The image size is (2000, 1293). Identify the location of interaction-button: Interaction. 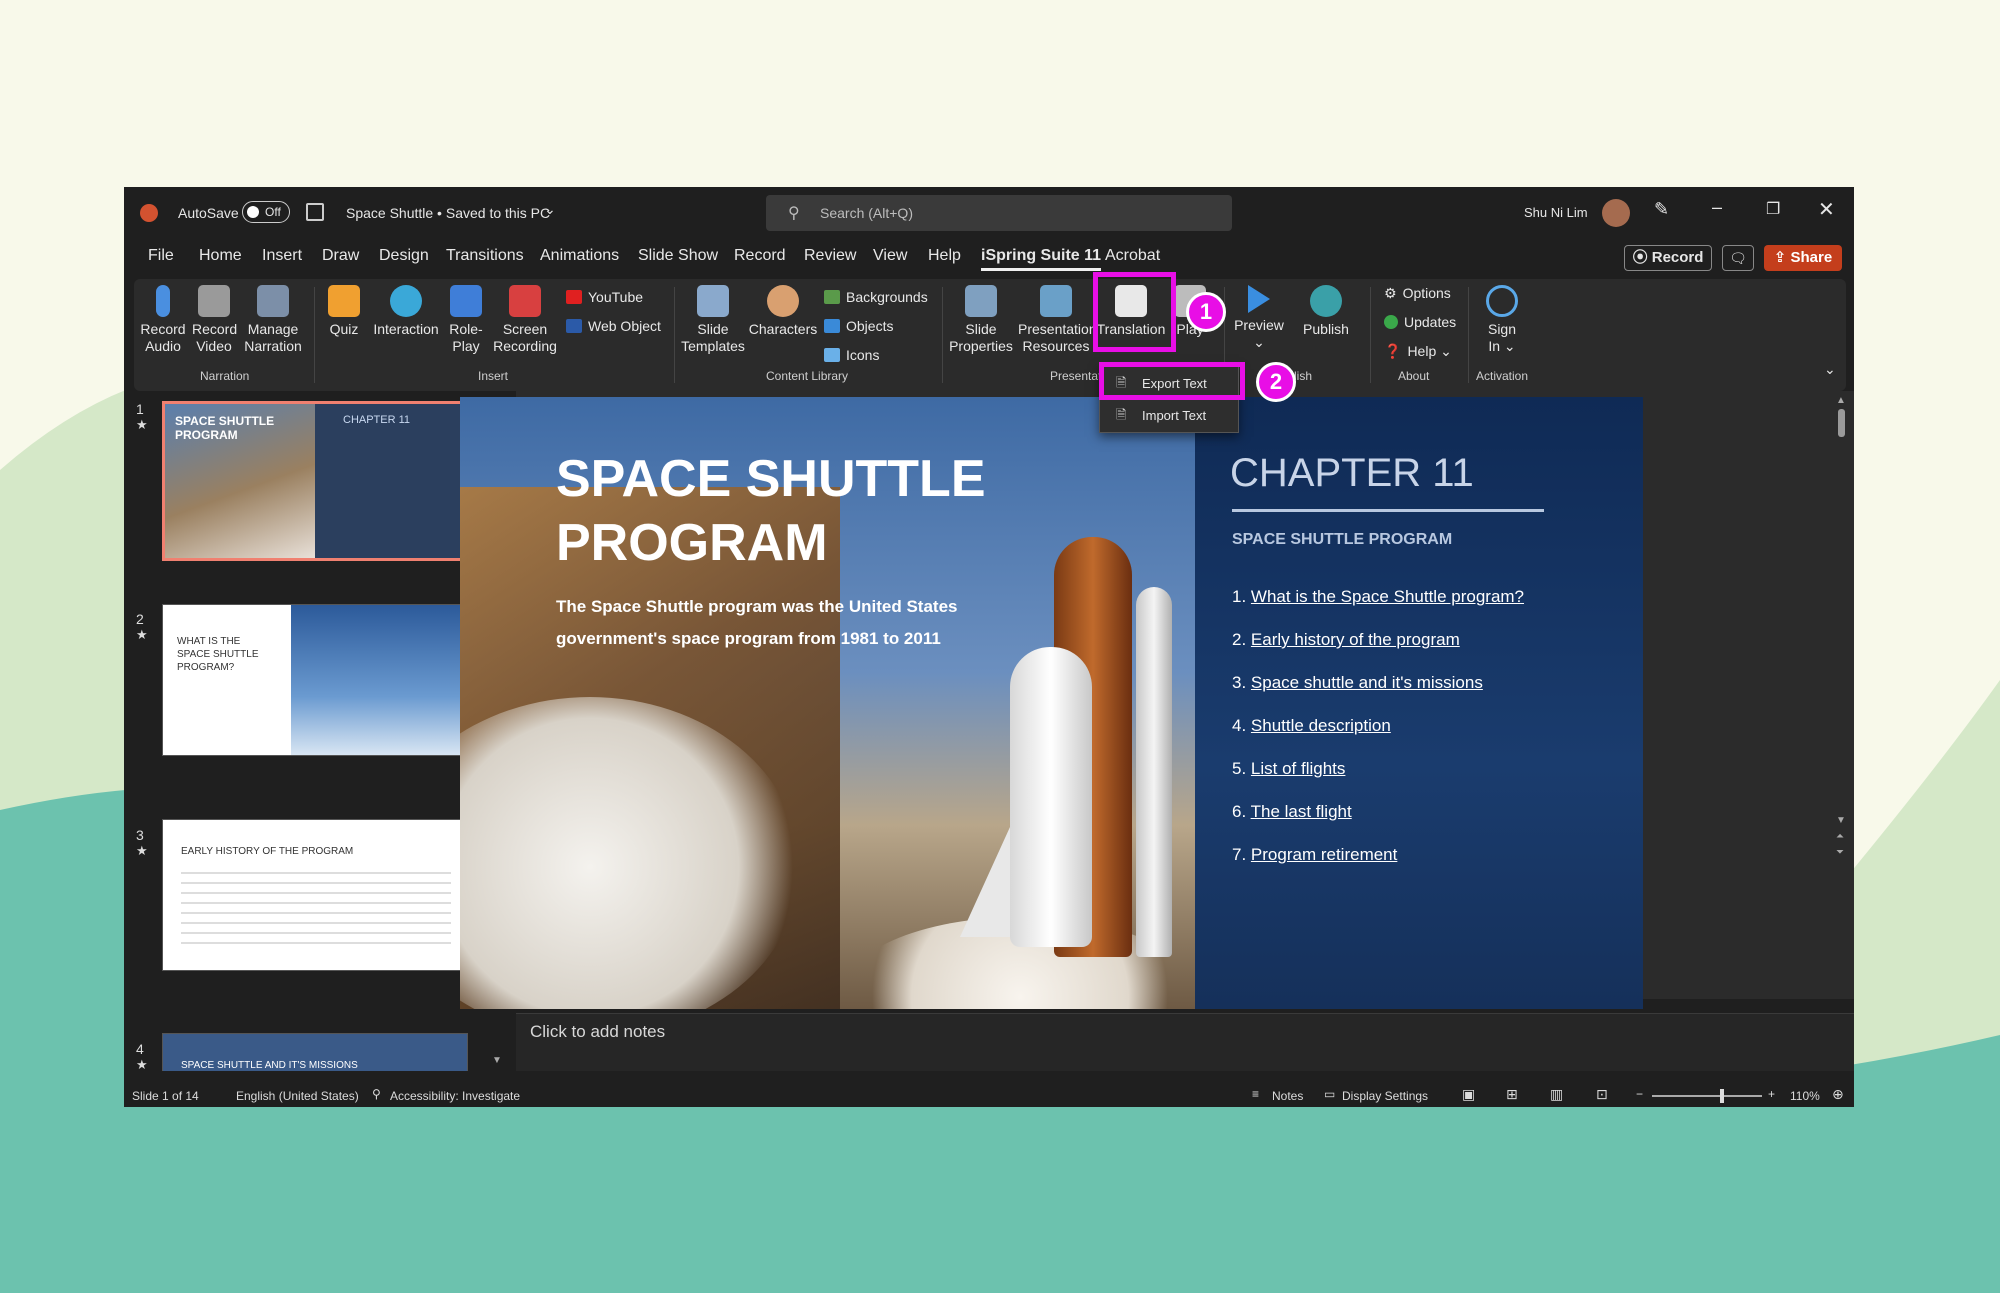
(406, 311).